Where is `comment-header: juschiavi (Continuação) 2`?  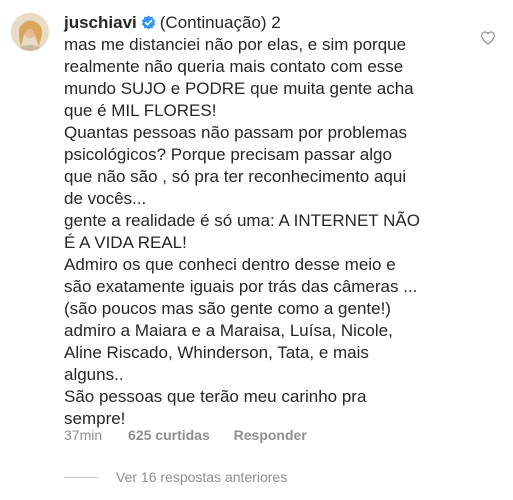
comment-header: juschiavi (Continuação) 2 is located at coordinates (269, 22).